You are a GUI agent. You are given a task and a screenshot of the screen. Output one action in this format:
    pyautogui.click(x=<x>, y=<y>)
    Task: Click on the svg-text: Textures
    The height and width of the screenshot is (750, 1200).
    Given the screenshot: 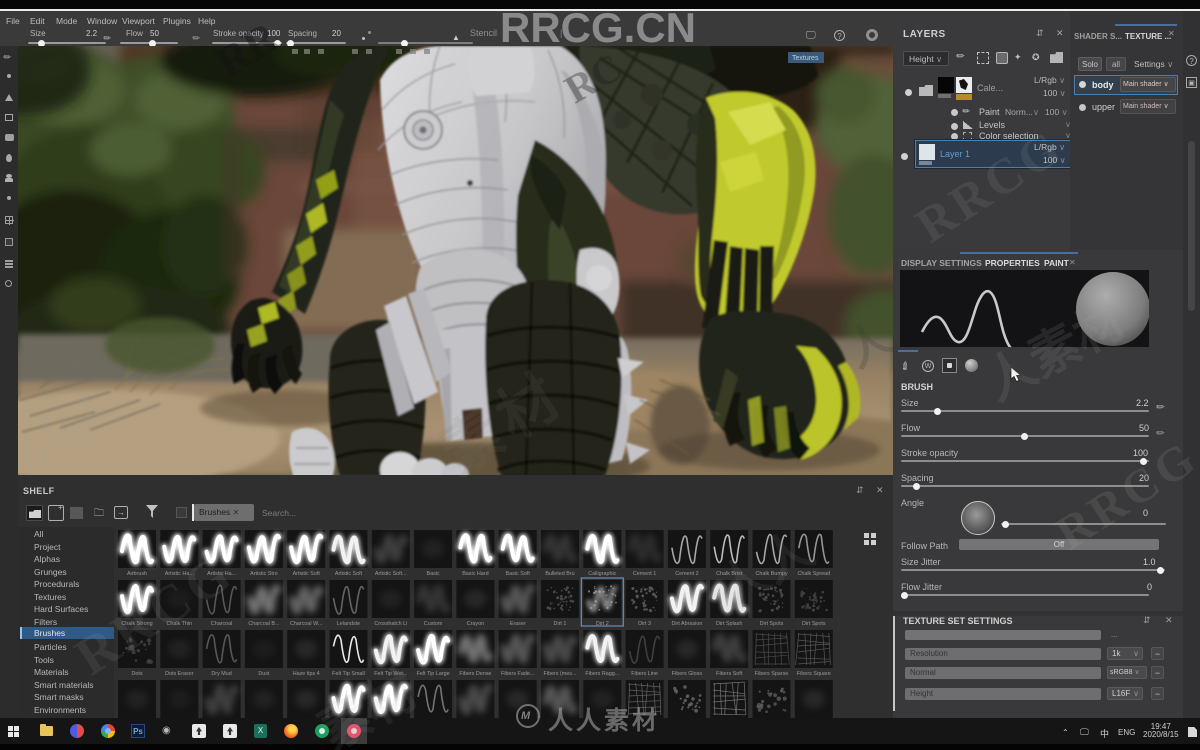 What is the action you would take?
    pyautogui.click(x=805, y=58)
    